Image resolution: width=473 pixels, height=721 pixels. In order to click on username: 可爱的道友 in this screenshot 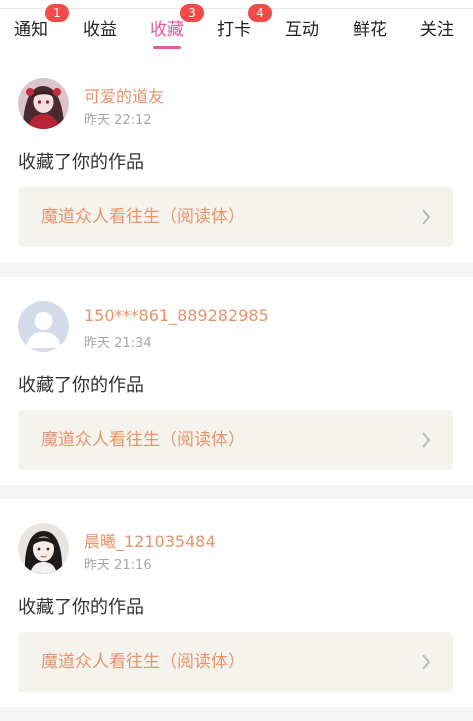, I will do `click(124, 95)`.